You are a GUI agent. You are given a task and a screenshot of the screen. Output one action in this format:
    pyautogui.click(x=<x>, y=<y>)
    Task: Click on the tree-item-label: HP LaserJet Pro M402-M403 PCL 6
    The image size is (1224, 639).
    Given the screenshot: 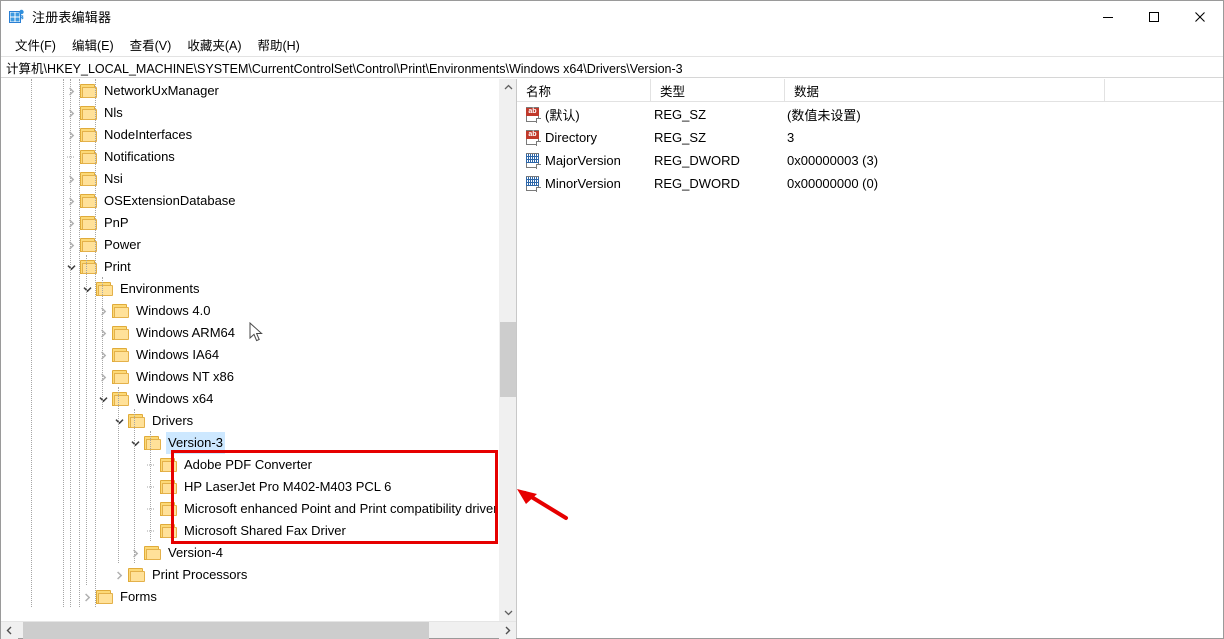 What is the action you would take?
    pyautogui.click(x=288, y=486)
    